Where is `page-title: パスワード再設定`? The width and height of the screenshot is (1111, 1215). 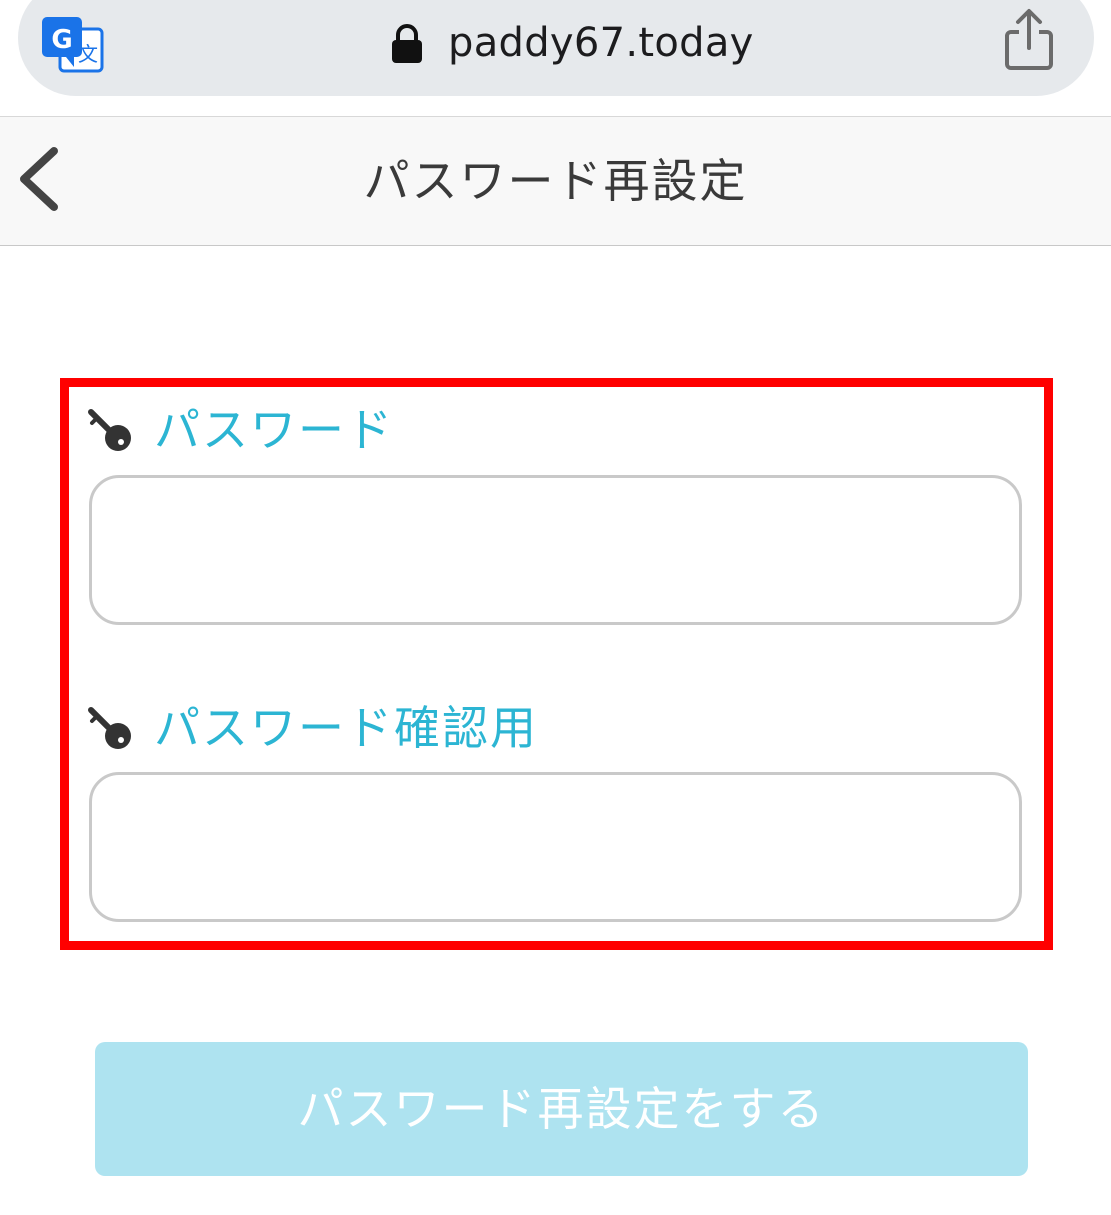 page-title: パスワード再設定 is located at coordinates (555, 181).